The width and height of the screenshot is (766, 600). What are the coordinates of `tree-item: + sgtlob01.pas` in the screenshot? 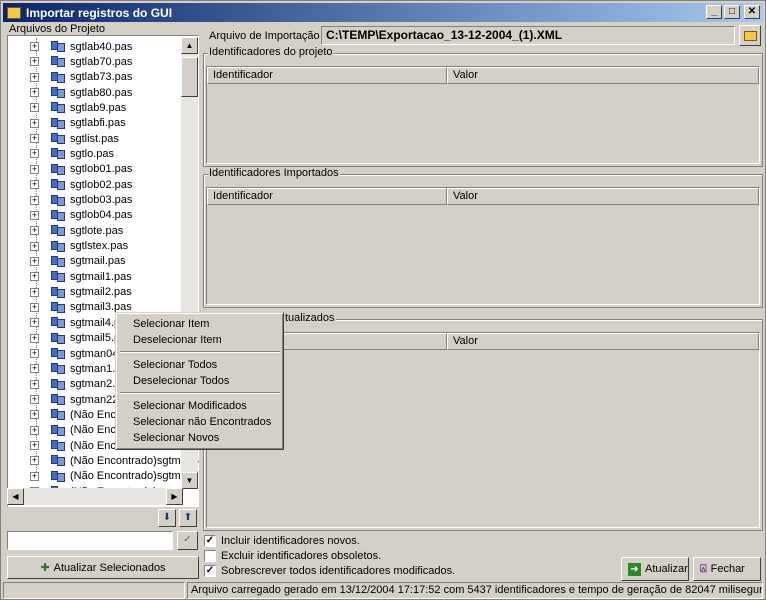 It's located at (94, 169).